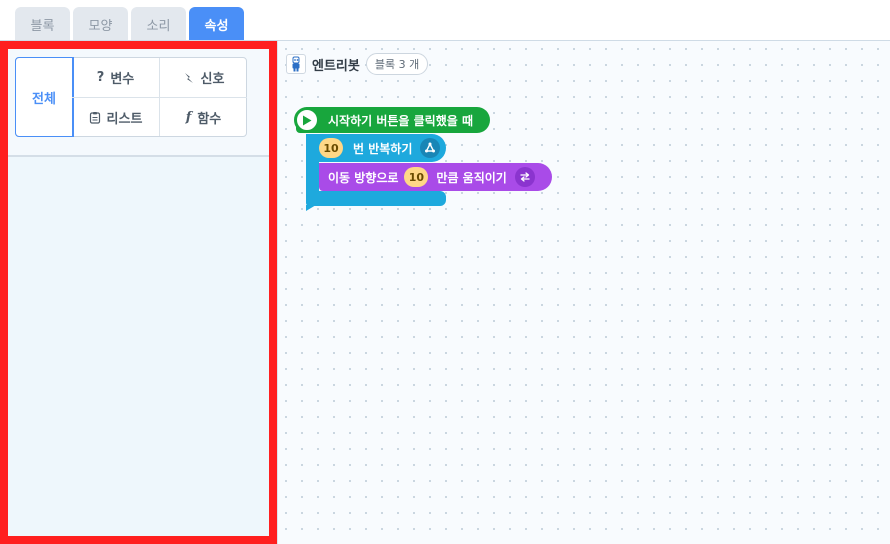  What do you see at coordinates (312, 177) in the screenshot?
I see `repeat-block-arm` at bounding box center [312, 177].